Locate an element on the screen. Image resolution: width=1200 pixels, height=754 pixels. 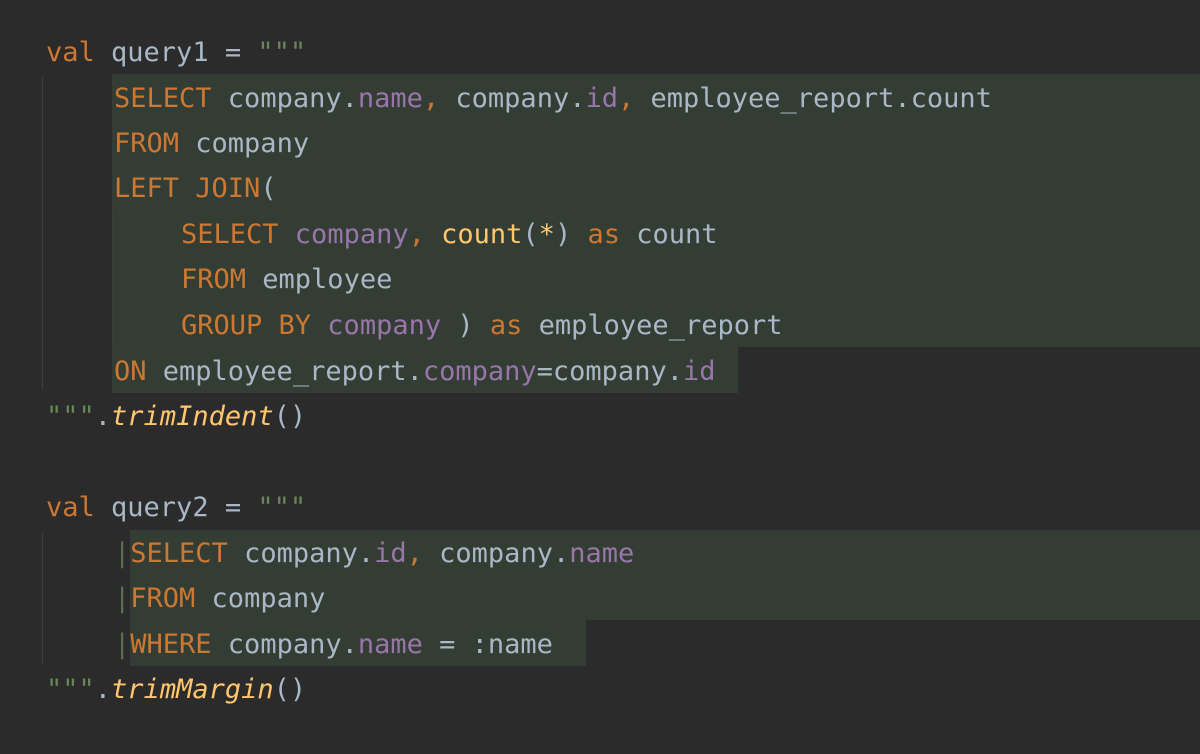
sql-function: * is located at coordinates (546, 234).